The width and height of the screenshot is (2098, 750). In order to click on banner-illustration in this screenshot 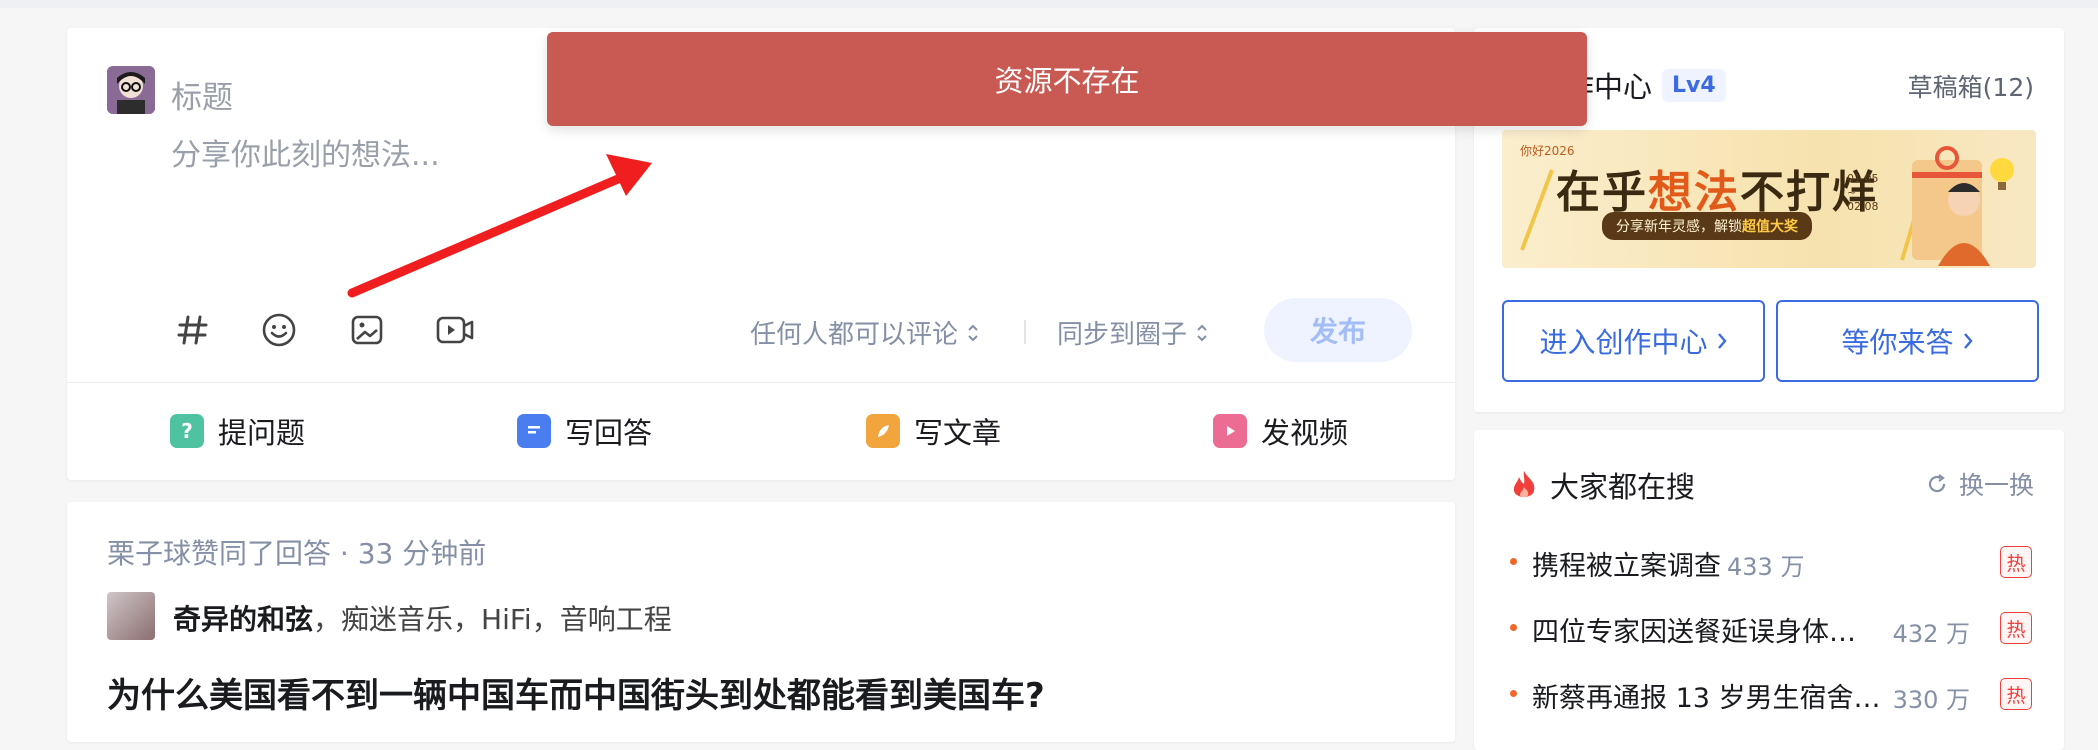, I will do `click(1767, 206)`.